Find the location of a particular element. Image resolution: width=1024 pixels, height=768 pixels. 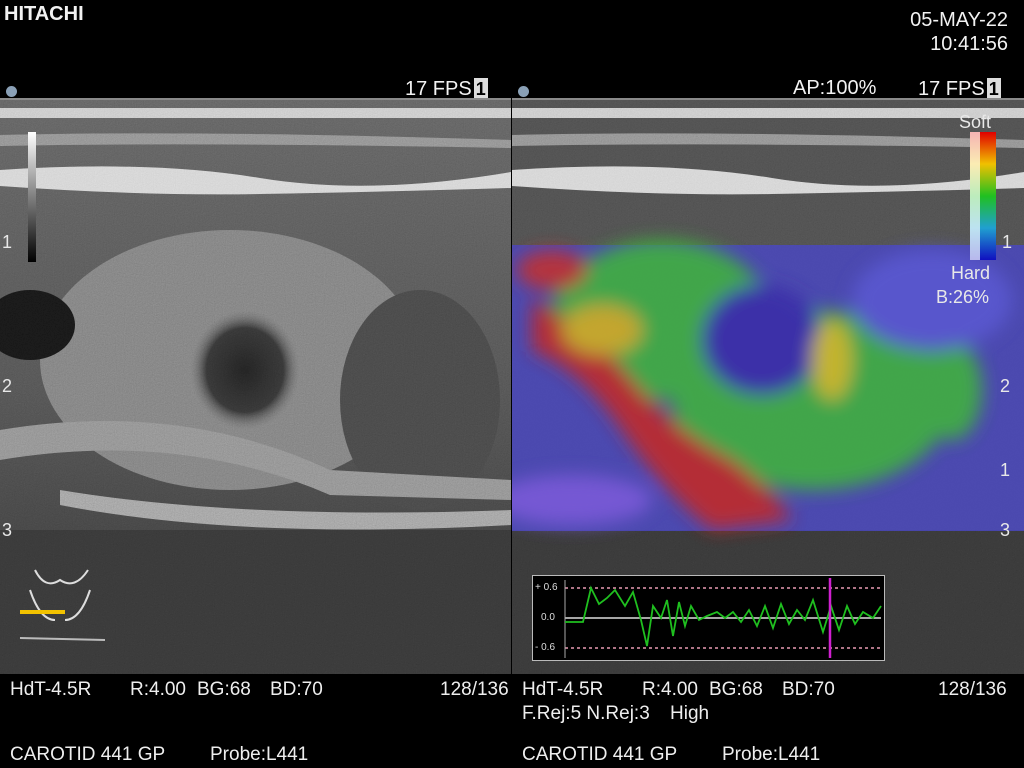

right-bd-value: BD:70 is located at coordinates (808, 689).